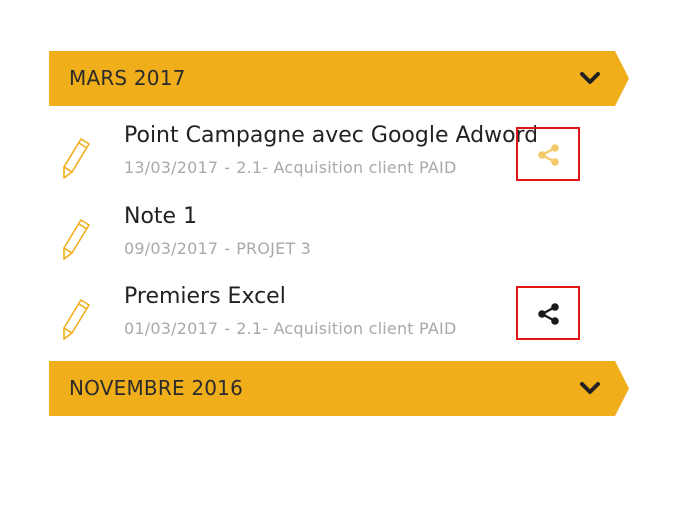  I want to click on month-label: NOVEMBRE 2016, so click(156, 388).